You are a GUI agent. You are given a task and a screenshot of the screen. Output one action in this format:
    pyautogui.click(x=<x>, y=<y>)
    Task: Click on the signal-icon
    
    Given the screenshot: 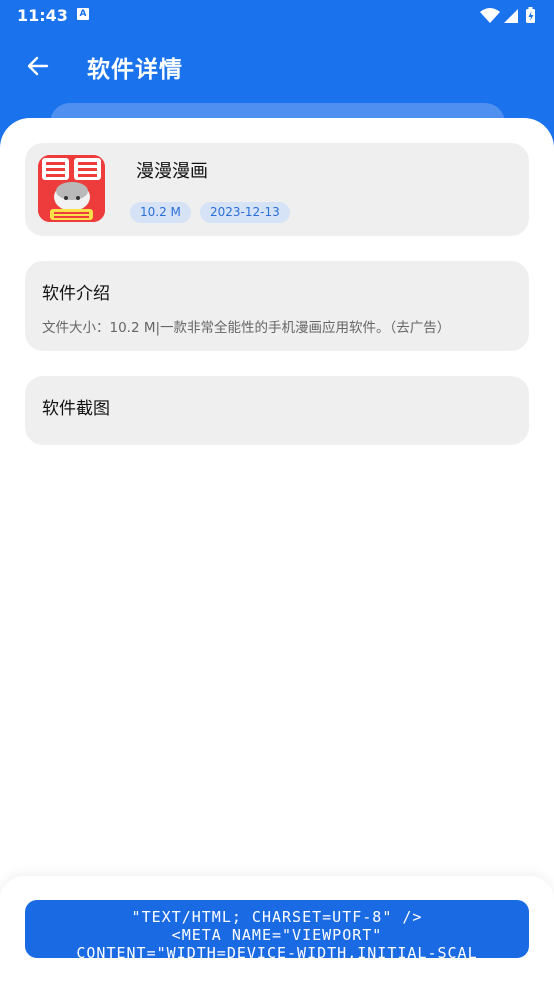 What is the action you would take?
    pyautogui.click(x=511, y=16)
    